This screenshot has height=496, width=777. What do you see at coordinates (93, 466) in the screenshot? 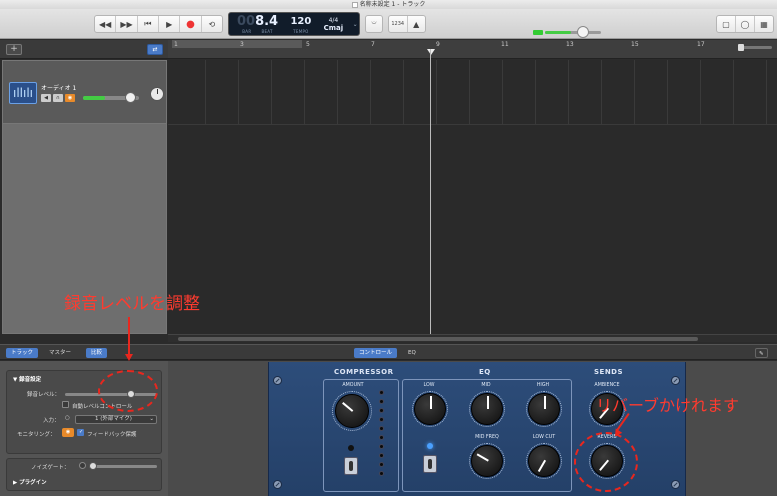
I see `noise-gate-knob` at bounding box center [93, 466].